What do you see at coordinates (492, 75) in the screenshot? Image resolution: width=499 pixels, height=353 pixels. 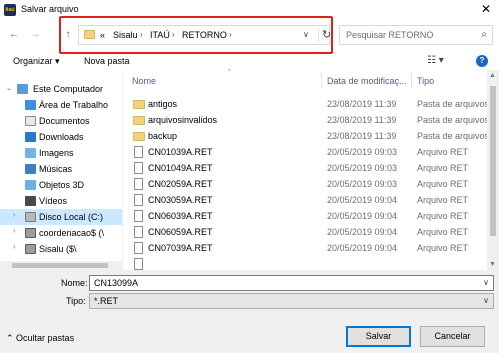 I see `scroll-up-icon: ▲` at bounding box center [492, 75].